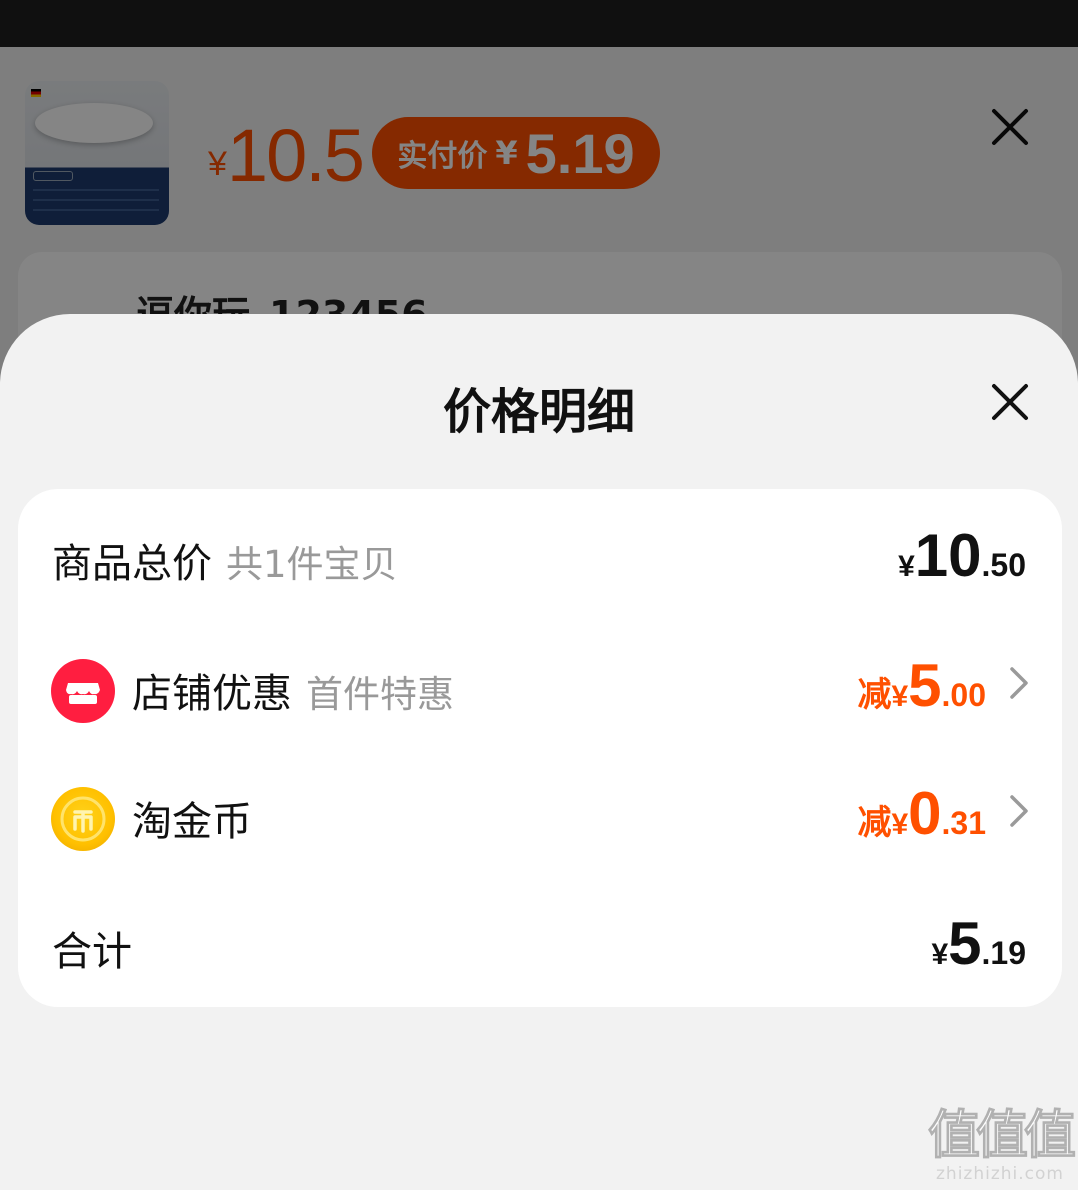  What do you see at coordinates (380, 694) in the screenshot?
I see `first-item-deal: 首件特惠` at bounding box center [380, 694].